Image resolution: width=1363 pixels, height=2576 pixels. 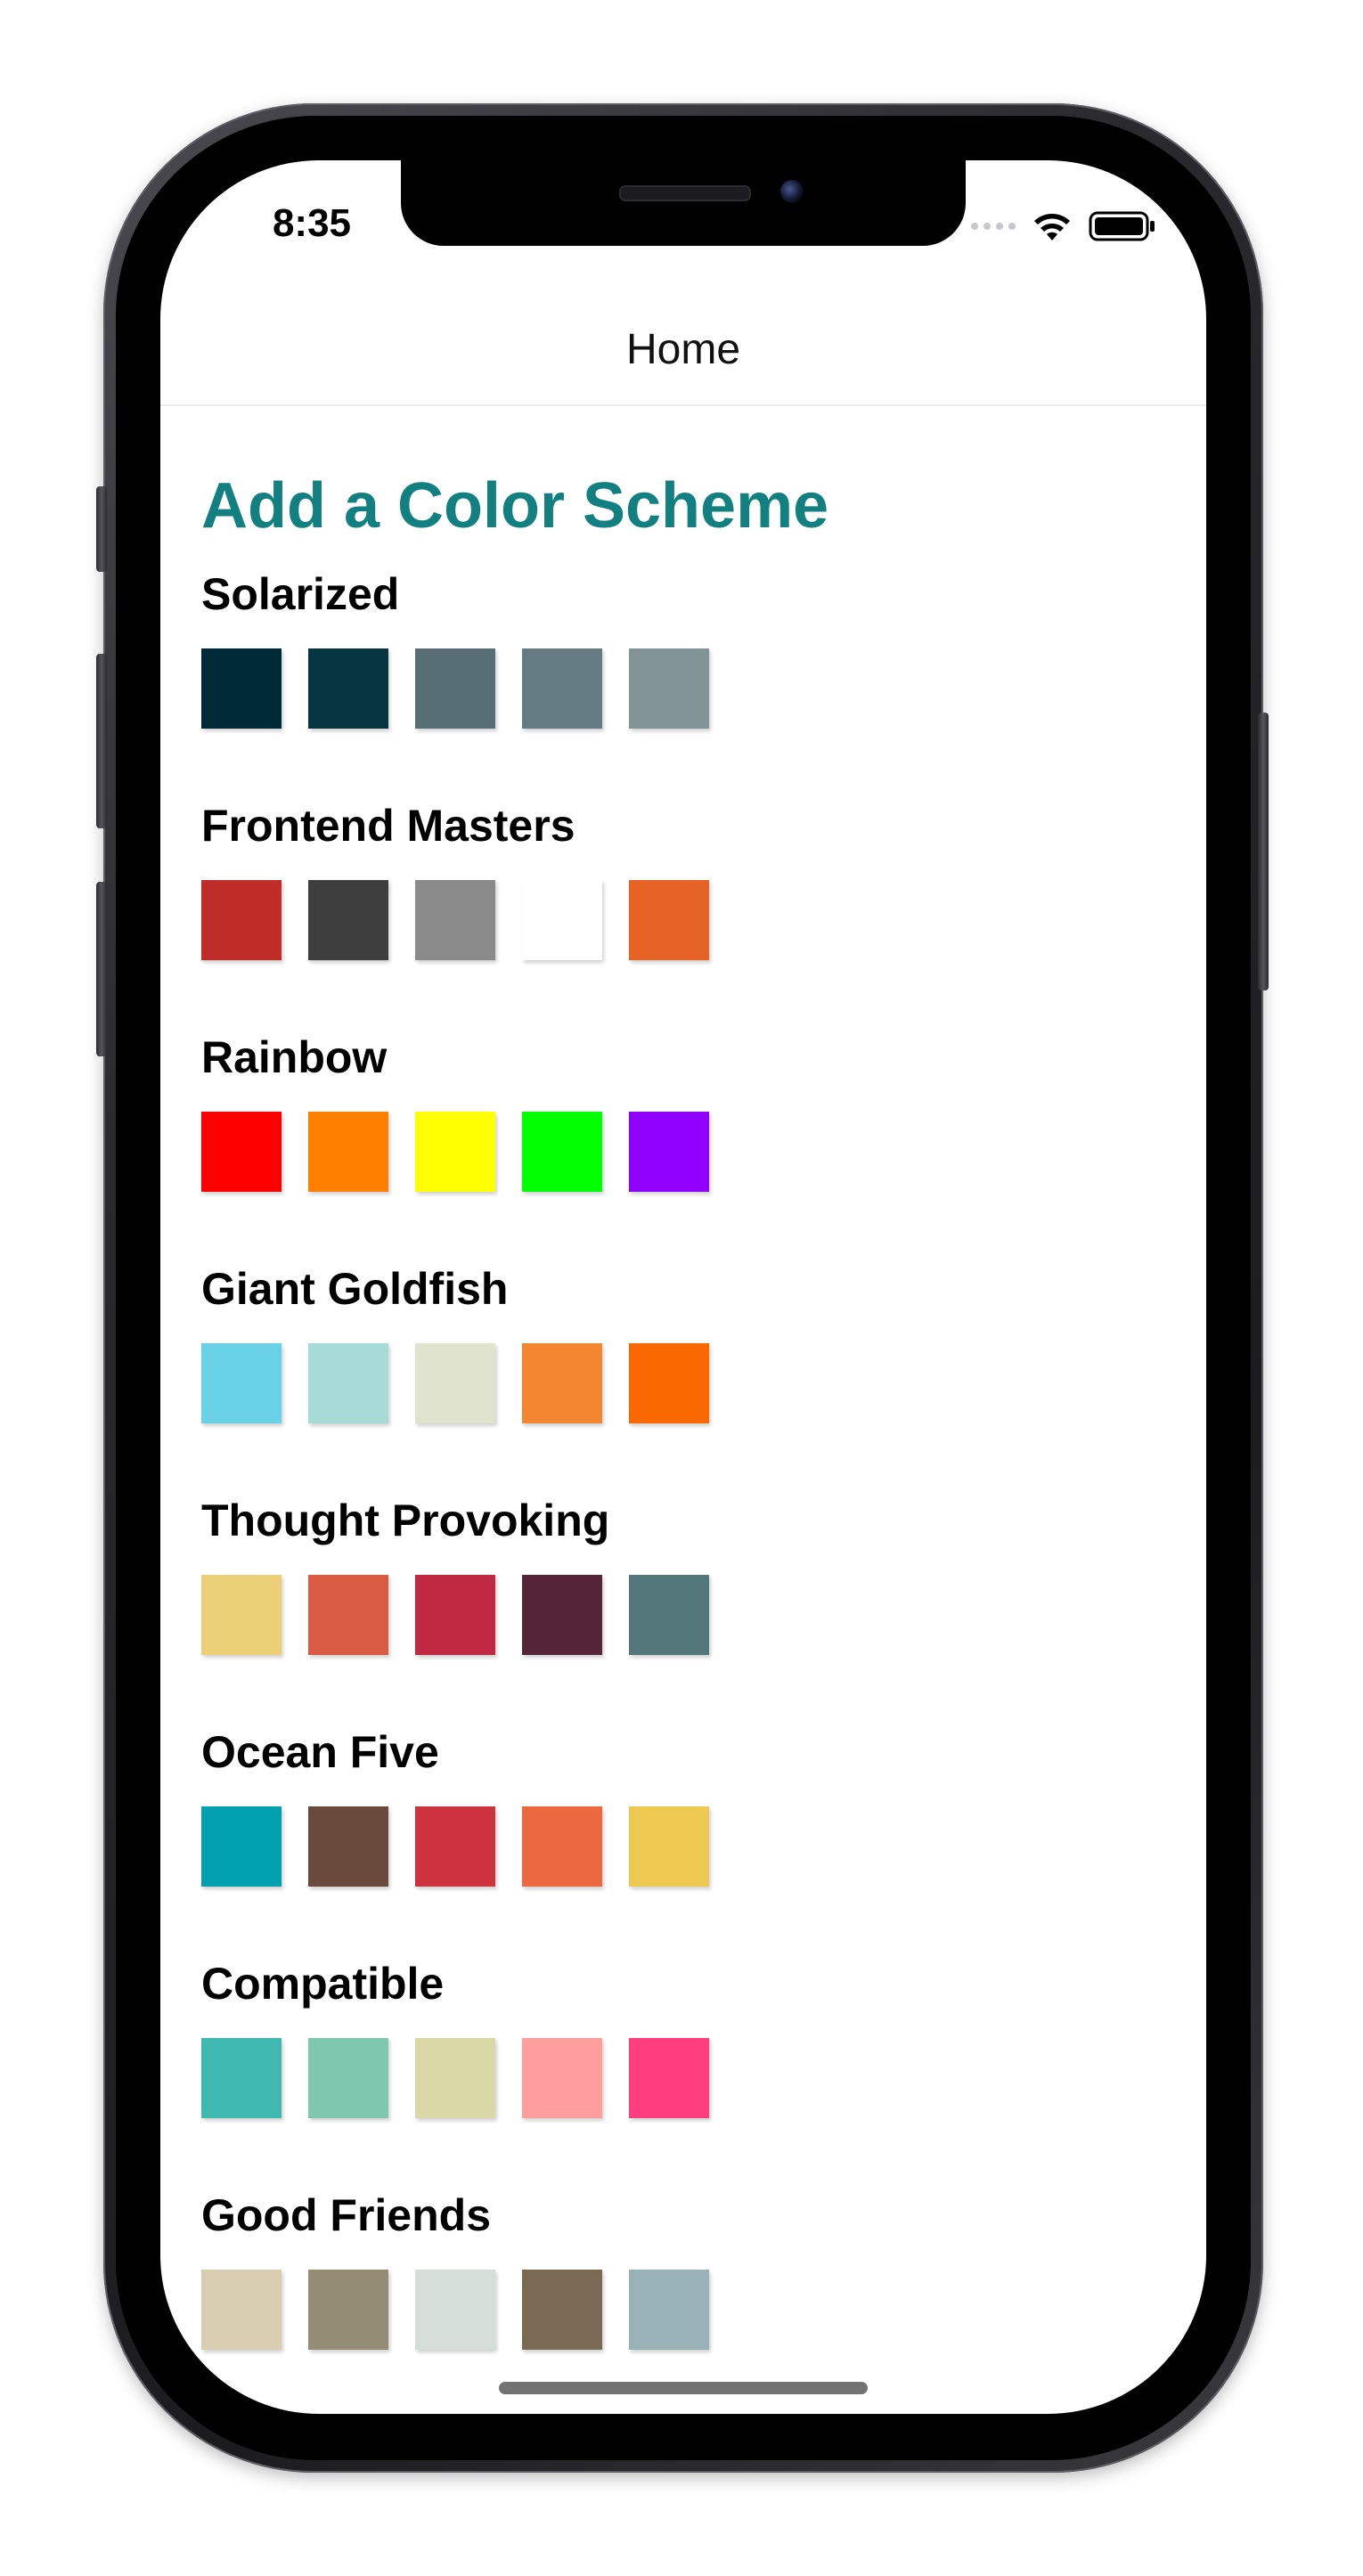 I want to click on color-scheme-item: Rainbow, so click(x=691, y=1142).